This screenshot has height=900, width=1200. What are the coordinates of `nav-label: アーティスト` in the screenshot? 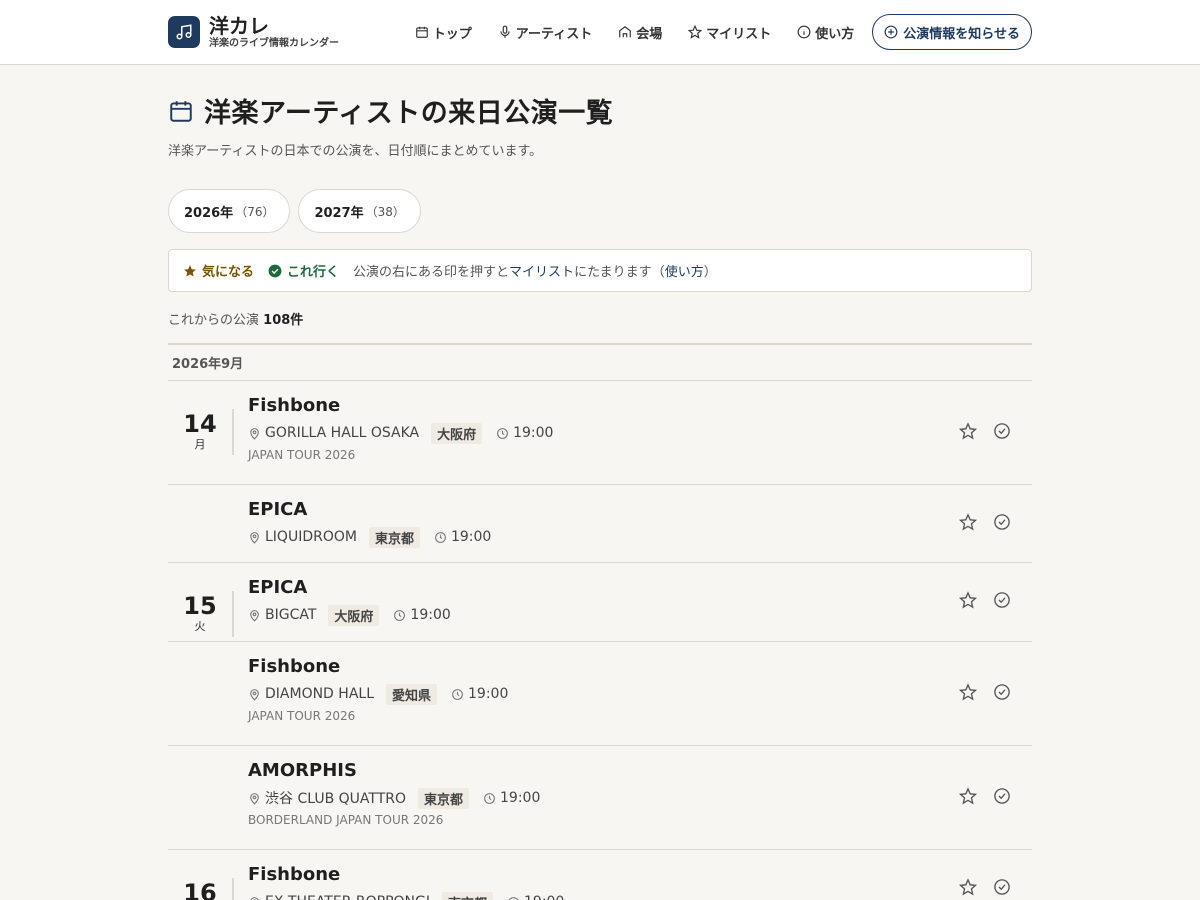 It's located at (554, 34).